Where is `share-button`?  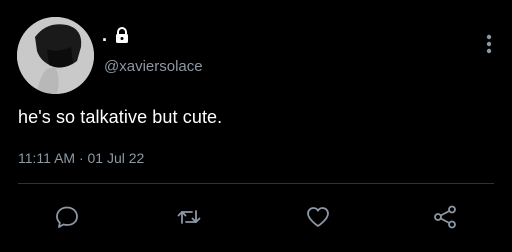
share-button is located at coordinates (445, 217).